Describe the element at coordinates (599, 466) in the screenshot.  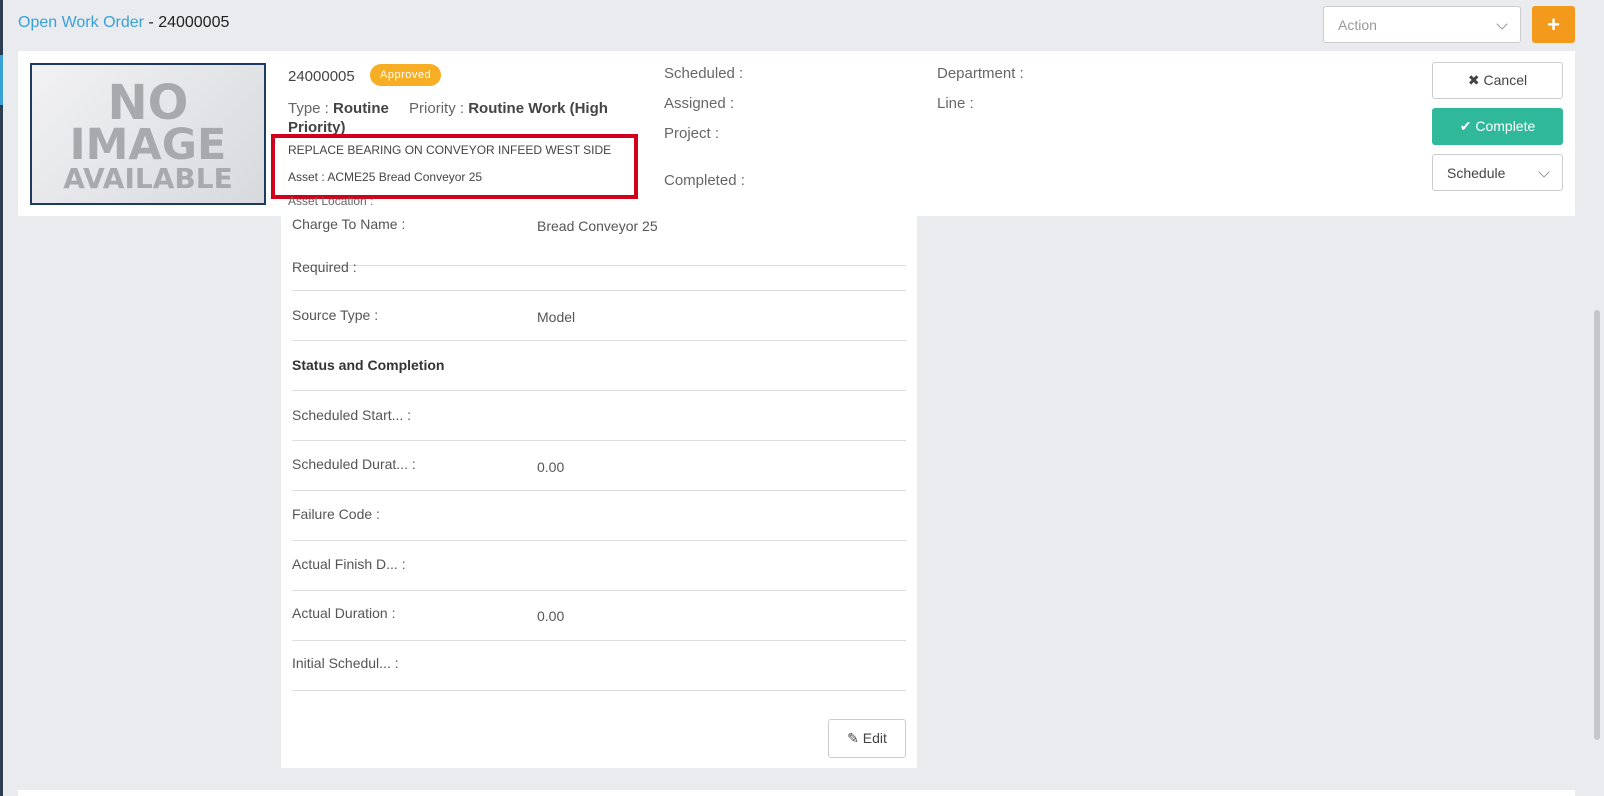
I see `detail-row-scheduled-duration: Scheduled Durat... : 0.00` at that location.